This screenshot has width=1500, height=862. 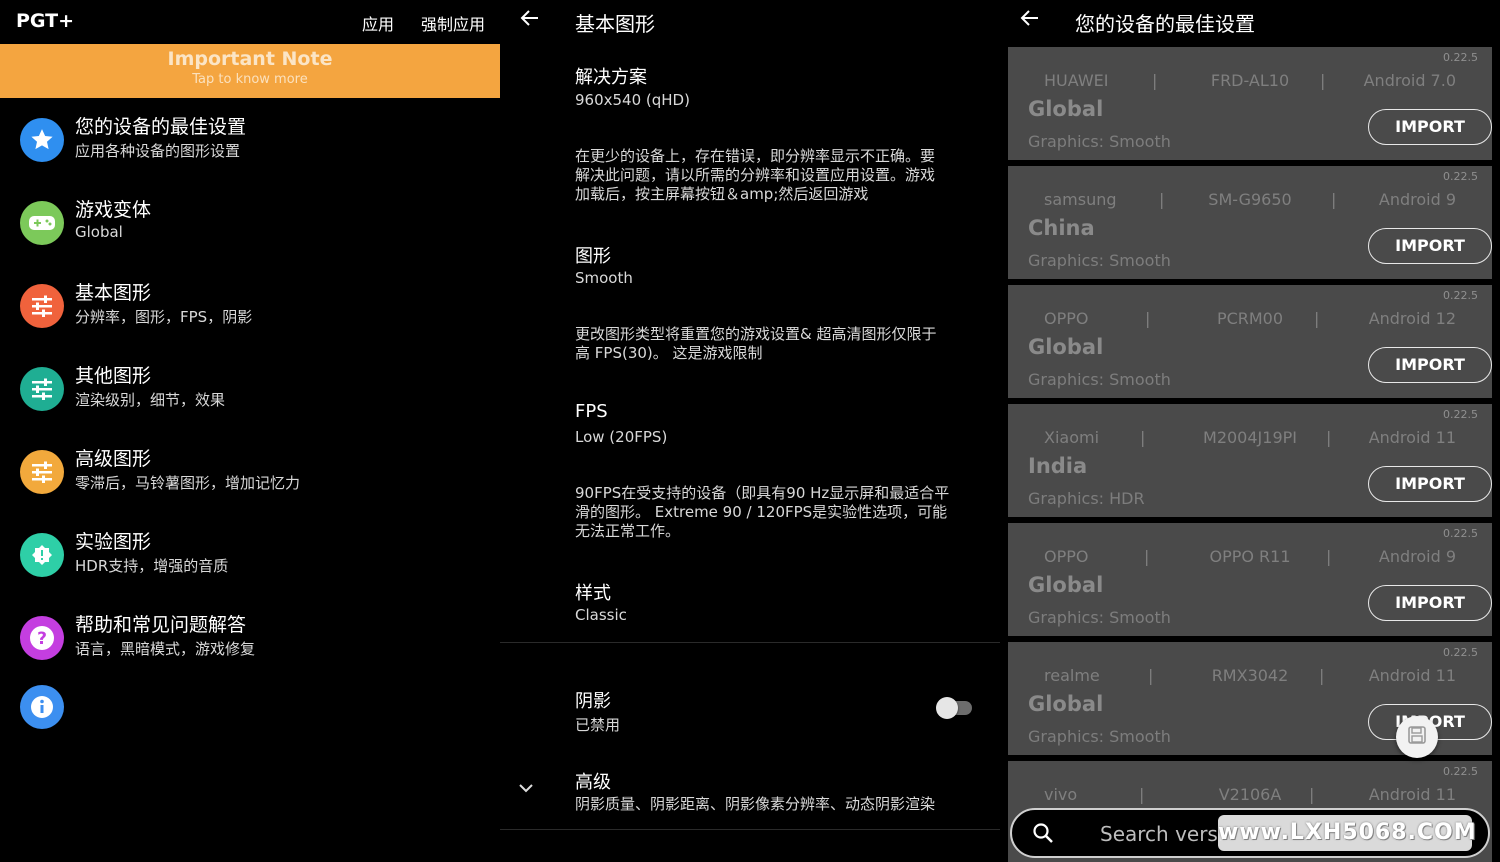 What do you see at coordinates (621, 437) in the screenshot?
I see `setting-value: Low (20FPS)` at bounding box center [621, 437].